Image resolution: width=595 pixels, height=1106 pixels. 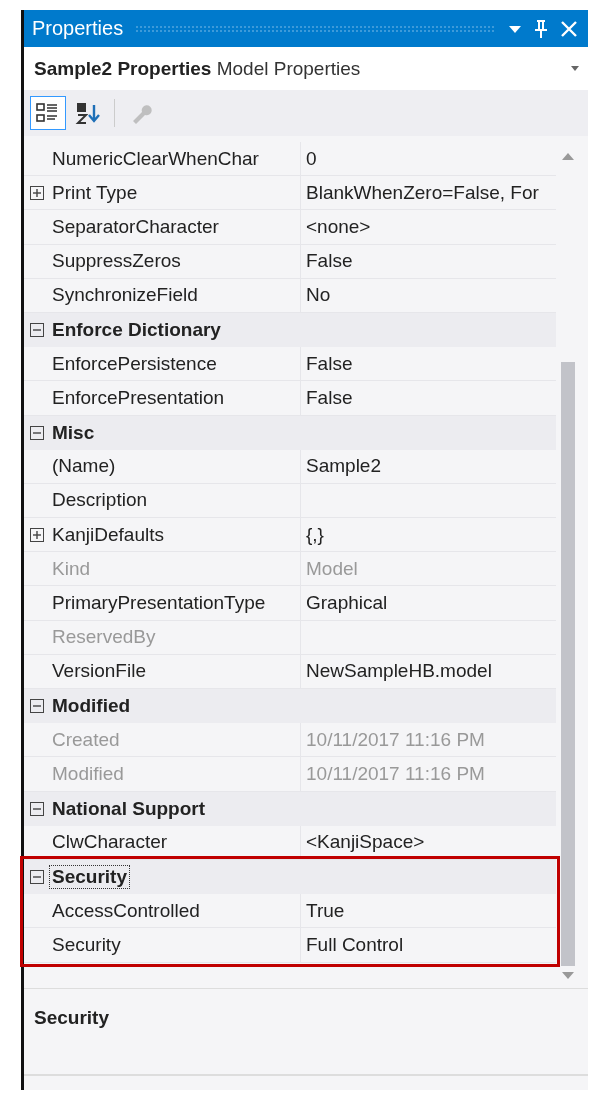 What do you see at coordinates (568, 976) in the screenshot?
I see `scroll-down-icon` at bounding box center [568, 976].